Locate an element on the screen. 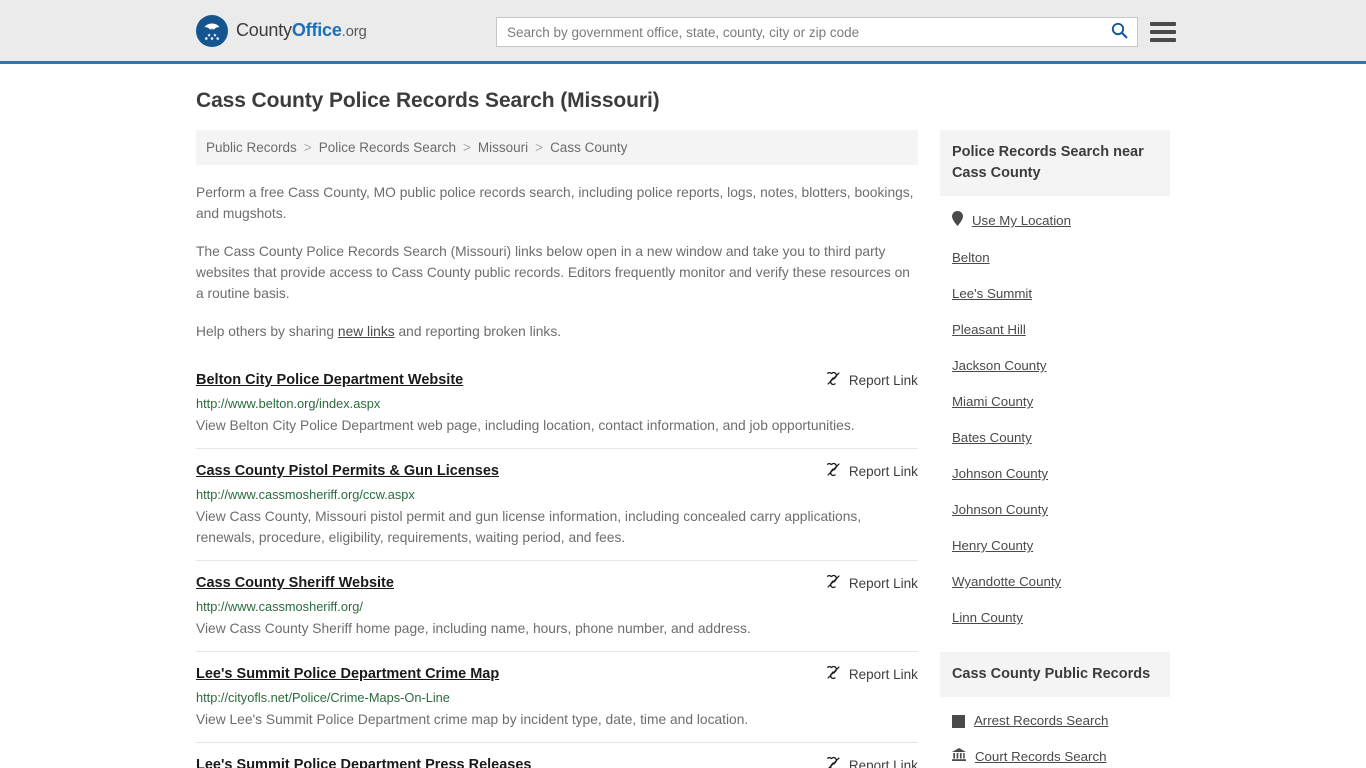 The height and width of the screenshot is (768, 1366). result-url: http://www.cassmosheriff.org/ is located at coordinates (557, 607).